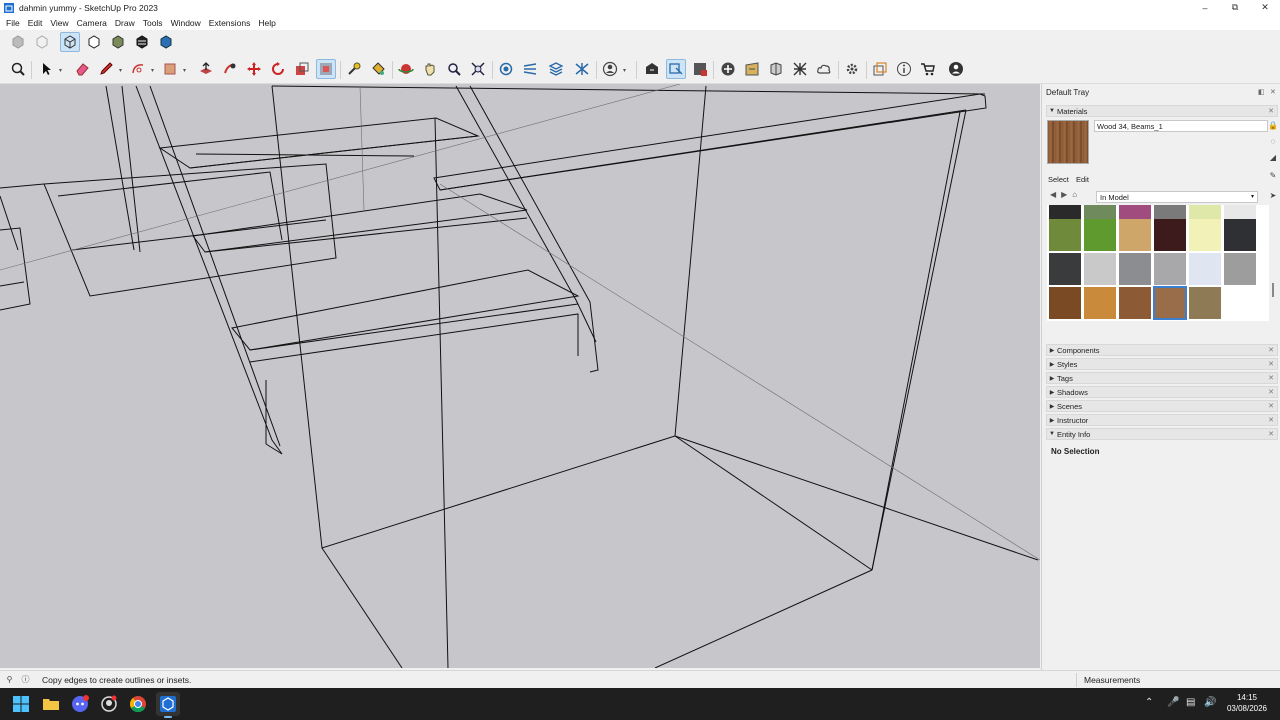 The width and height of the screenshot is (1280, 720). What do you see at coordinates (1162, 350) in the screenshot?
I see `components-panel-header: ▶ Components ✕` at bounding box center [1162, 350].